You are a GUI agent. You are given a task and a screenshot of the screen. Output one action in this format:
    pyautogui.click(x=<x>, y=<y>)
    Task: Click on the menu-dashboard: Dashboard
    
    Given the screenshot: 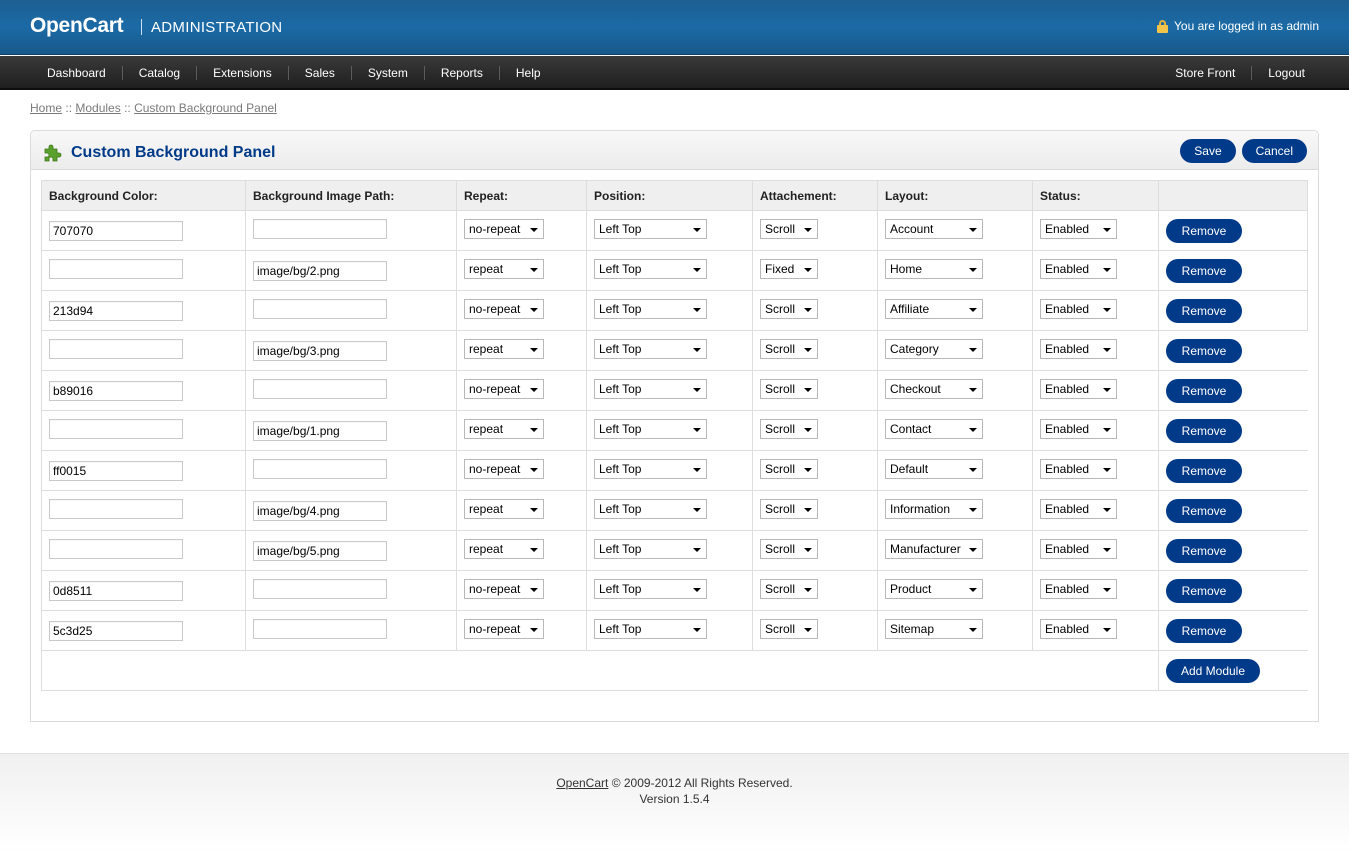 What is the action you would take?
    pyautogui.click(x=77, y=73)
    